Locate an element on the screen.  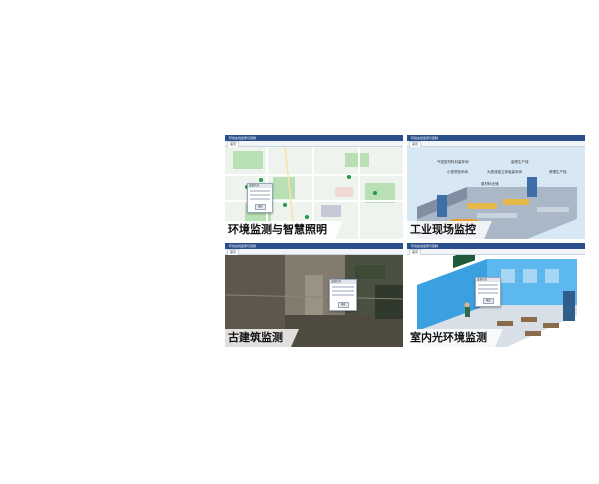
panel-indoor-light: 环境在线监测与控制 首页 设备信息 确定 室内光环境监测 is located at coordinates (496, 295).